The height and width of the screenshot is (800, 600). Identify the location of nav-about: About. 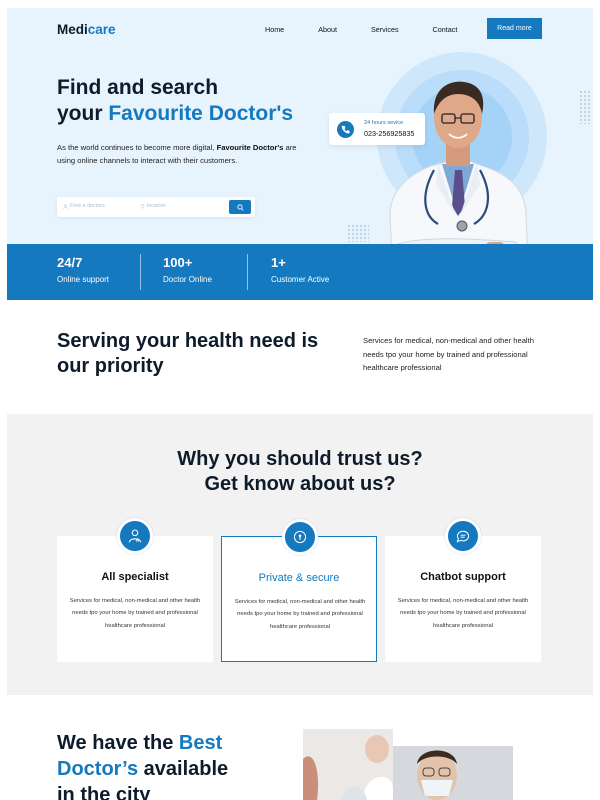
(327, 29).